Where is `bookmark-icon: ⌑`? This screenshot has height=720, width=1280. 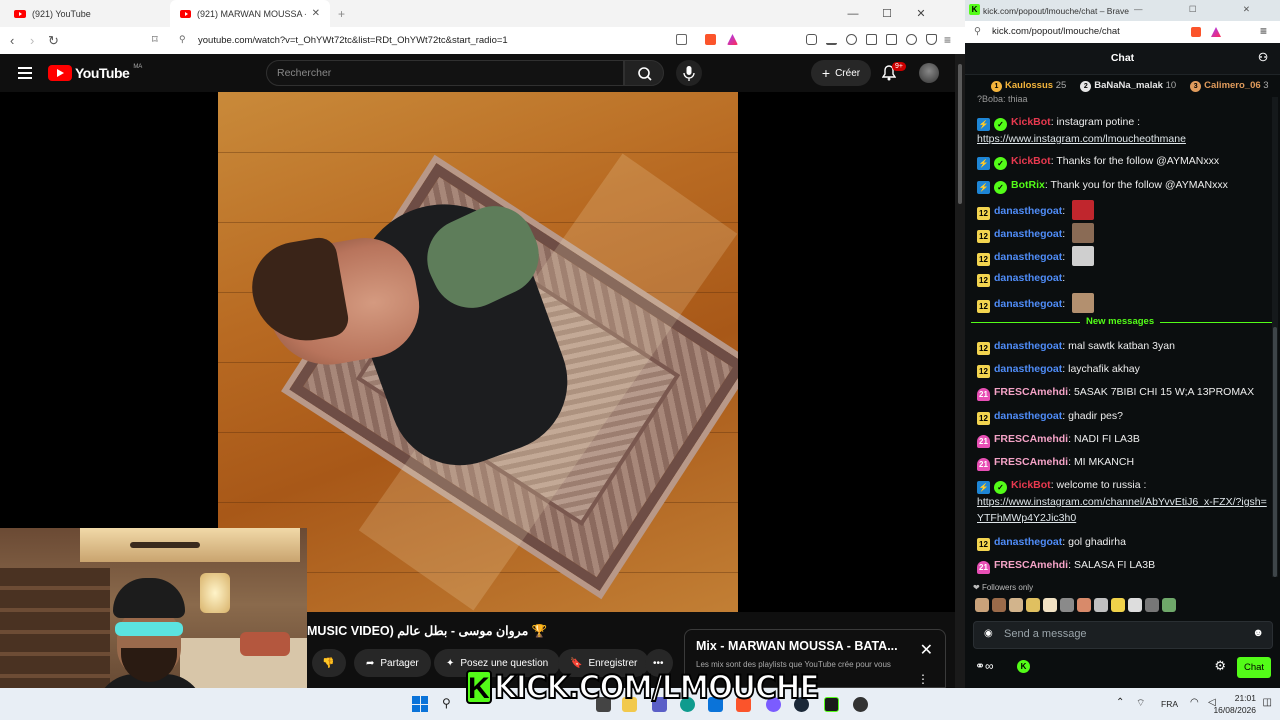 bookmark-icon: ⌑ is located at coordinates (155, 39).